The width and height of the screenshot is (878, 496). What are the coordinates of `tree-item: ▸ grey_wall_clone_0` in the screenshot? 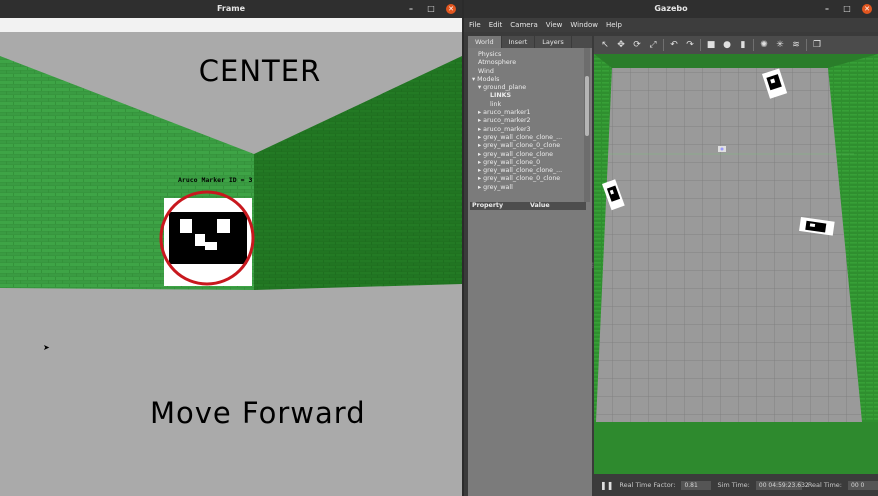 It's located at (527, 163).